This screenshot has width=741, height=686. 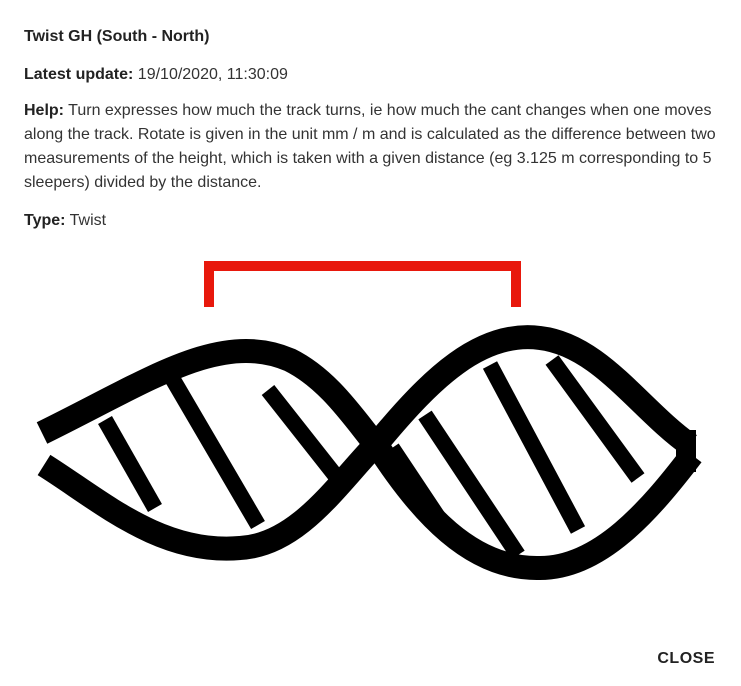 What do you see at coordinates (374, 221) in the screenshot?
I see `type-row: Type: Twist` at bounding box center [374, 221].